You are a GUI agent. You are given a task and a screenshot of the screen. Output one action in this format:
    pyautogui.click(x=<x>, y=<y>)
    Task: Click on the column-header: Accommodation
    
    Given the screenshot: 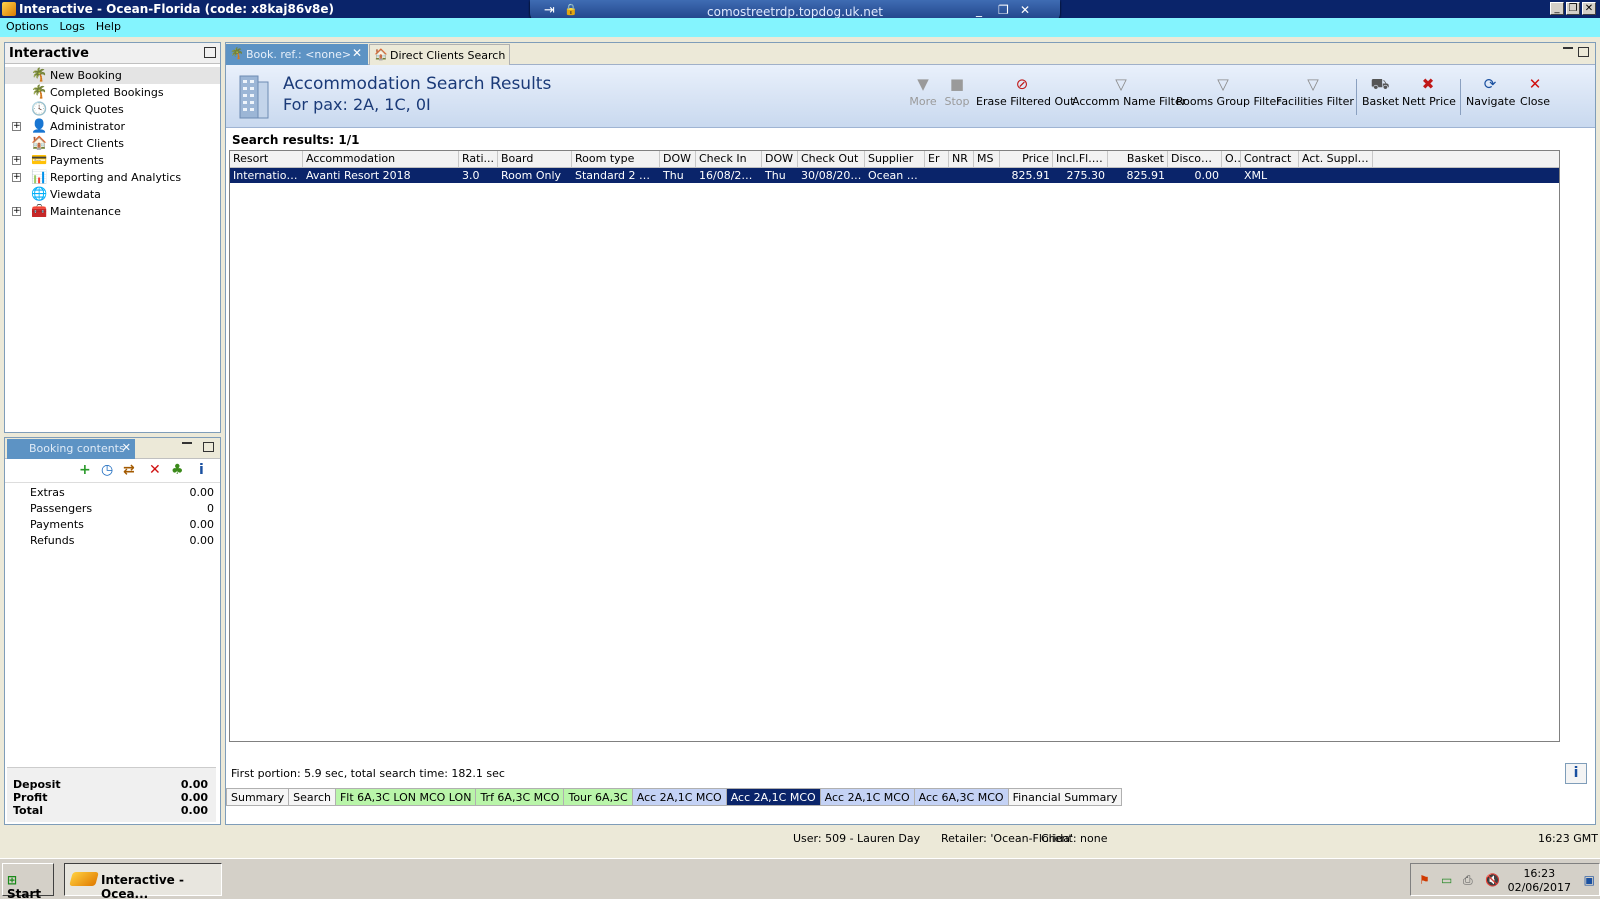 What is the action you would take?
    pyautogui.click(x=381, y=159)
    